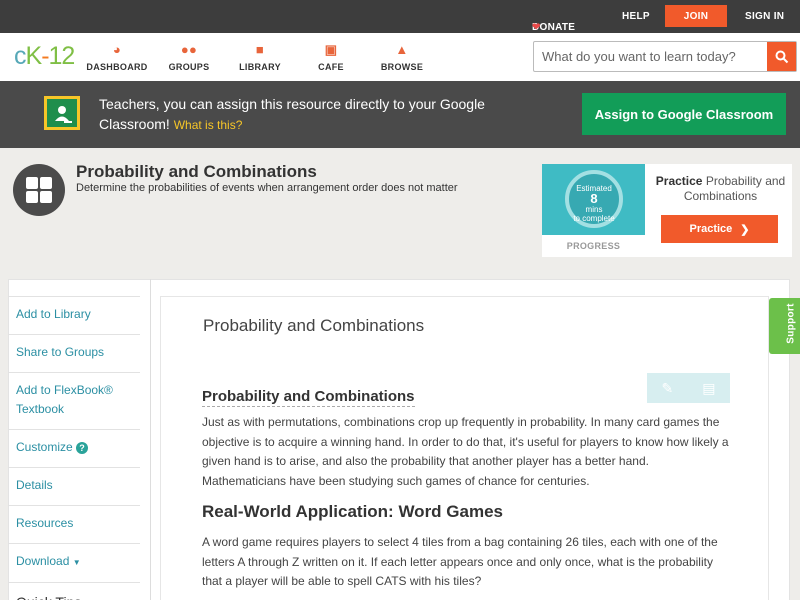 The height and width of the screenshot is (600, 800). What do you see at coordinates (260, 57) in the screenshot?
I see `nav-library: ■ LIBRARY` at bounding box center [260, 57].